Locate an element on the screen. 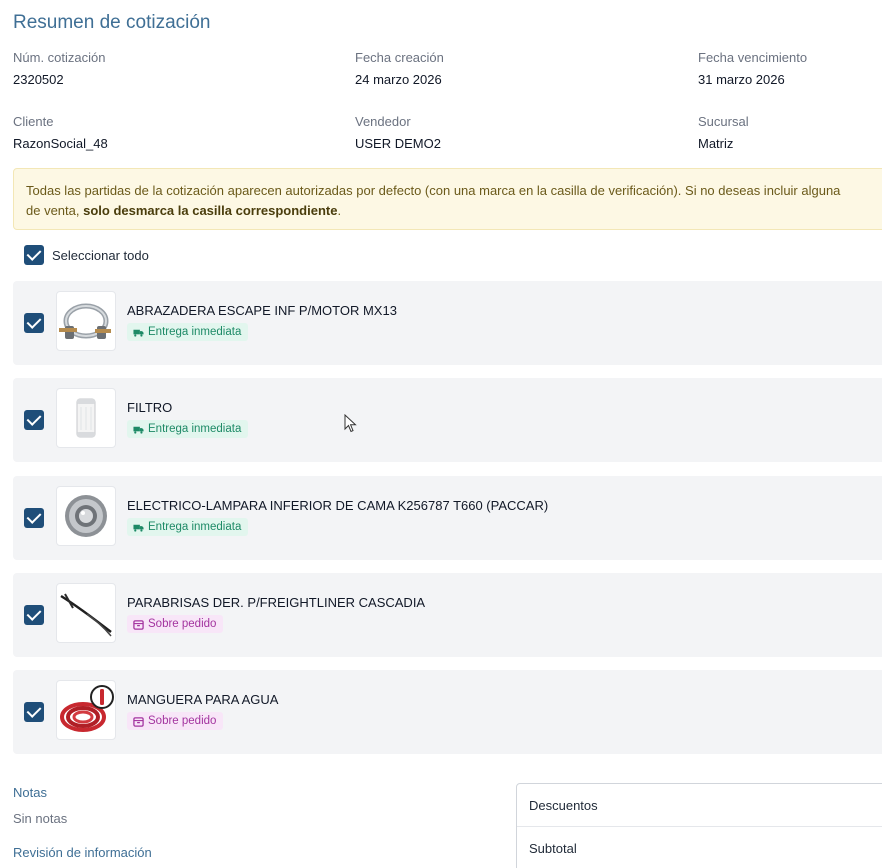 The width and height of the screenshot is (882, 868). lamp-image is located at coordinates (86, 516).